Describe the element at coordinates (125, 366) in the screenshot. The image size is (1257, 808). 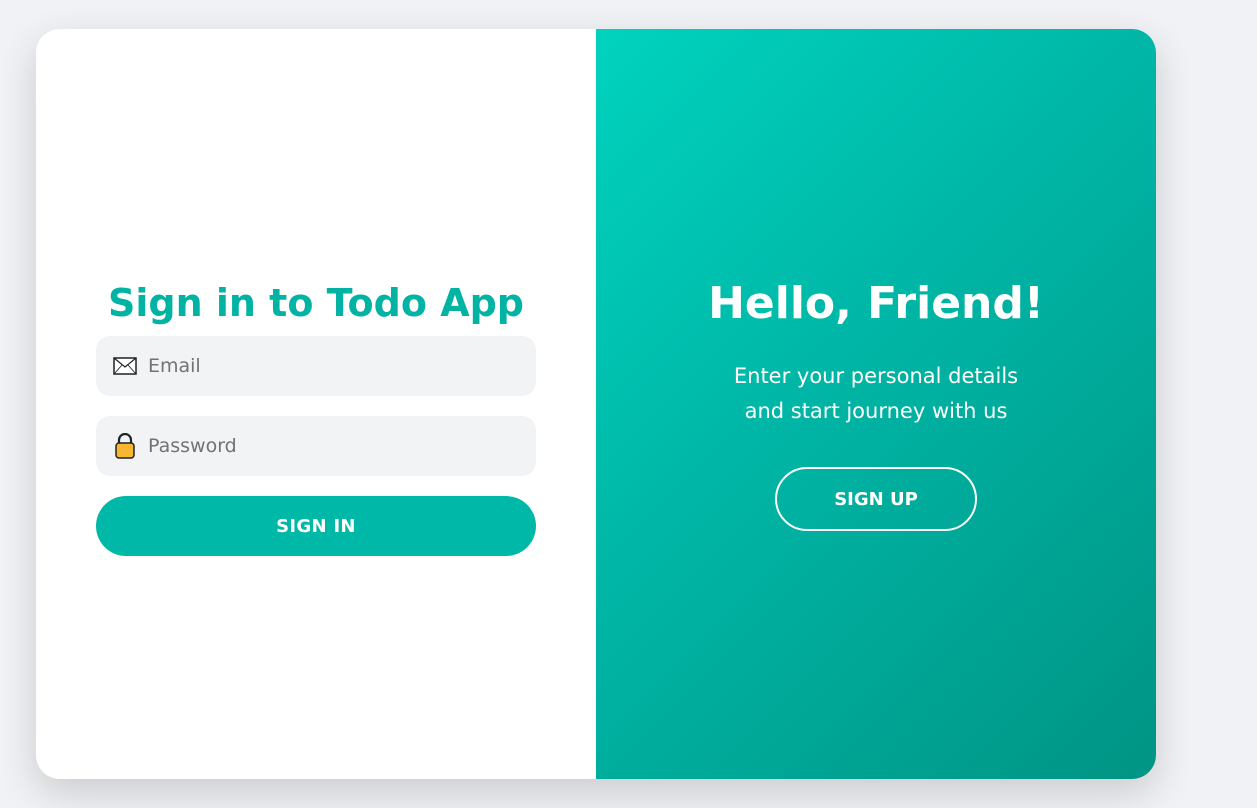
I see `envelope-icon` at that location.